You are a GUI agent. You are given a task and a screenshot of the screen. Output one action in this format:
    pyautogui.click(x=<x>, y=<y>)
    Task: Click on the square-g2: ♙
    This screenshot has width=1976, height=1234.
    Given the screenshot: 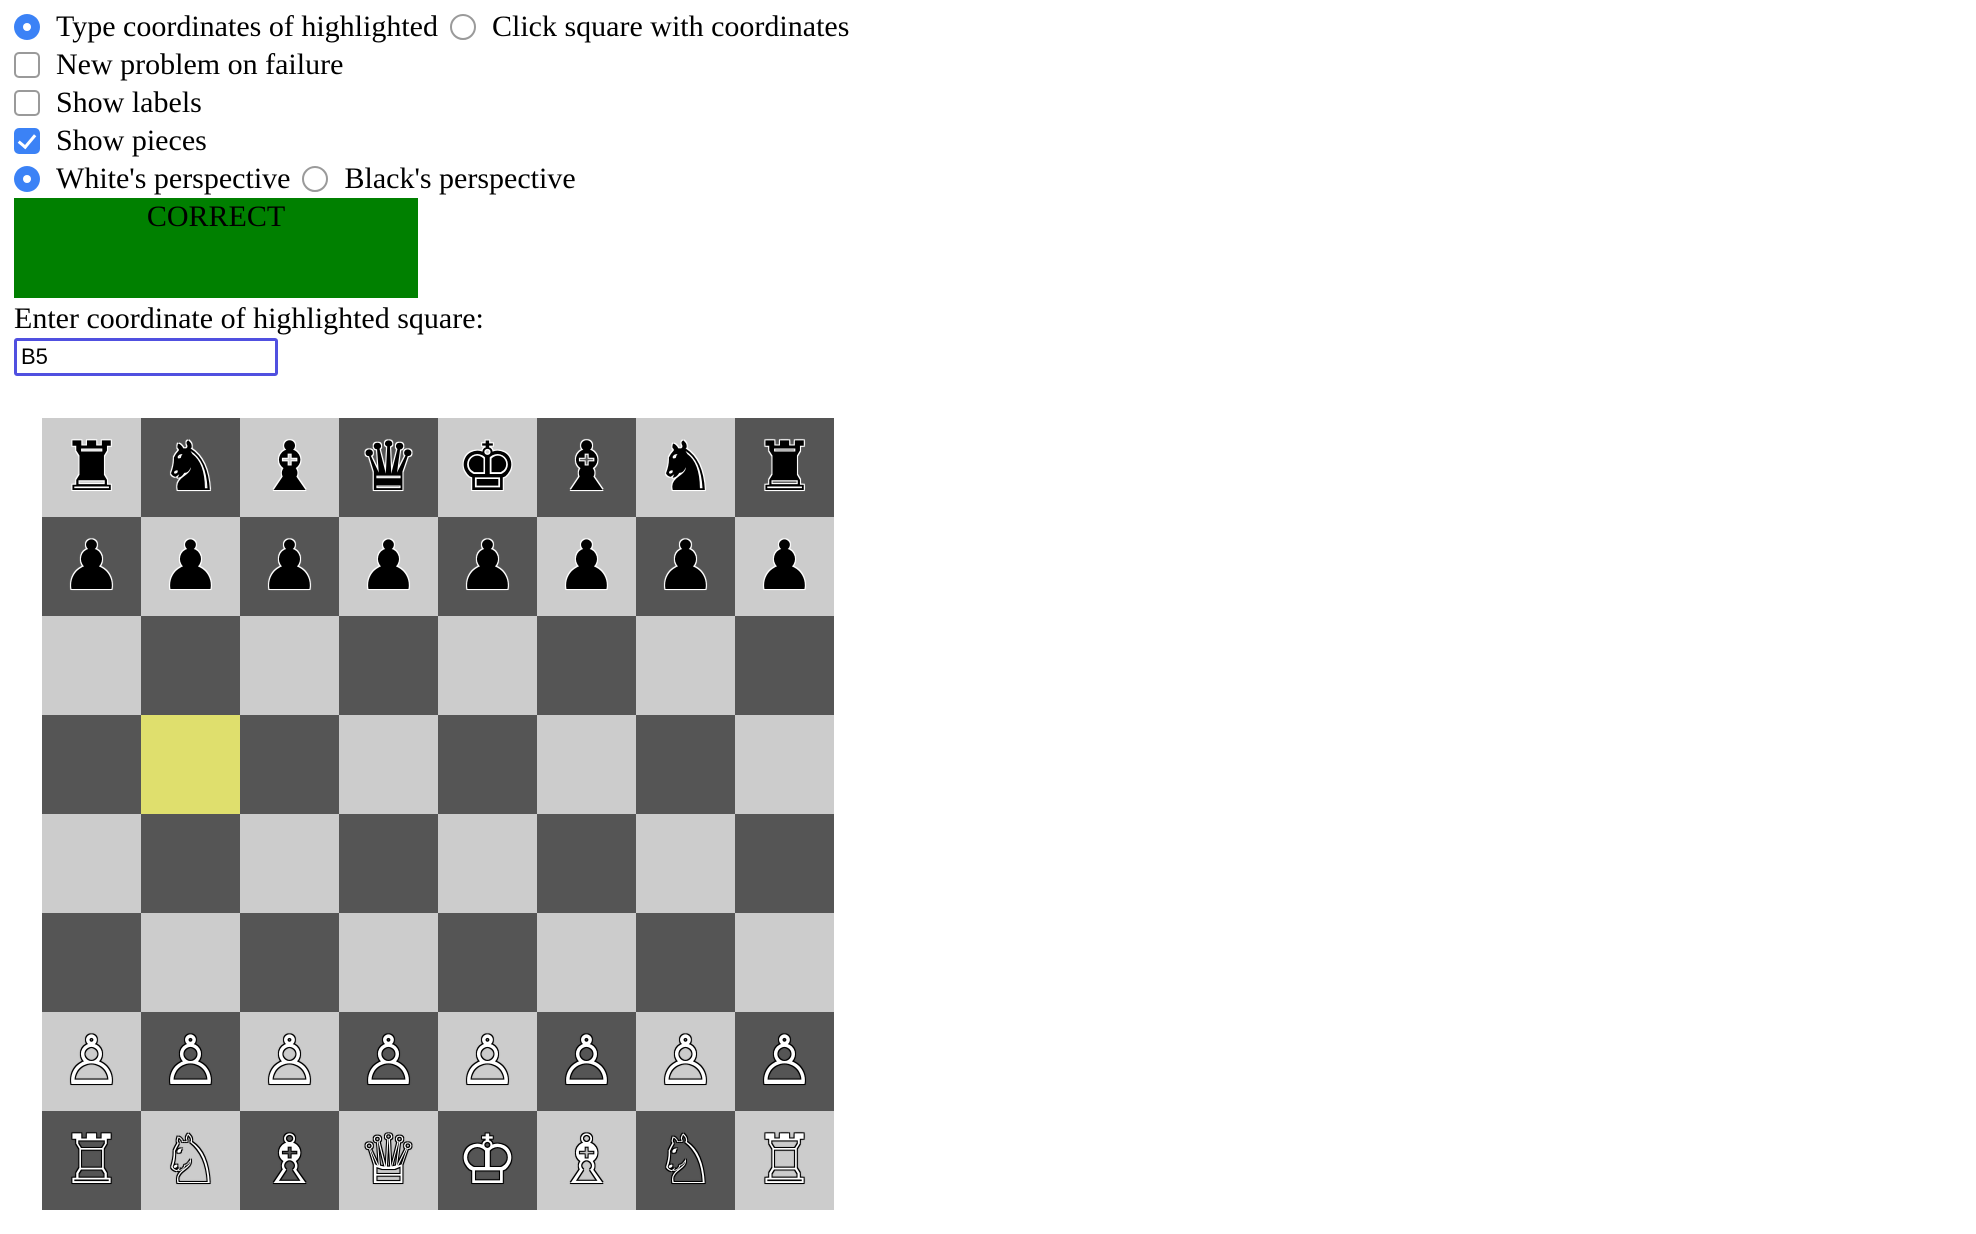 What is the action you would take?
    pyautogui.click(x=685, y=1061)
    